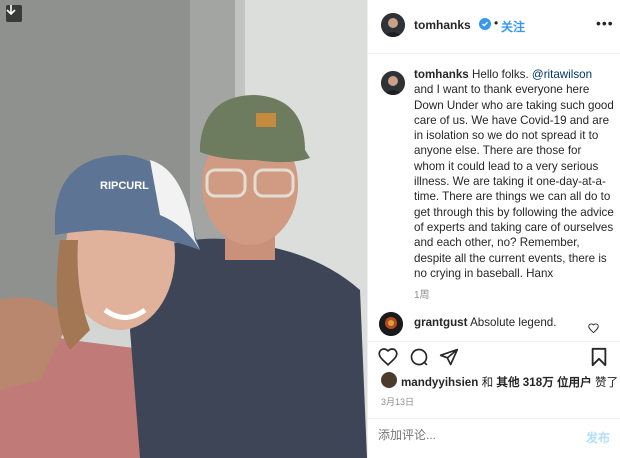  What do you see at coordinates (606, 382) in the screenshot?
I see `likes-suffix: 赞了` at bounding box center [606, 382].